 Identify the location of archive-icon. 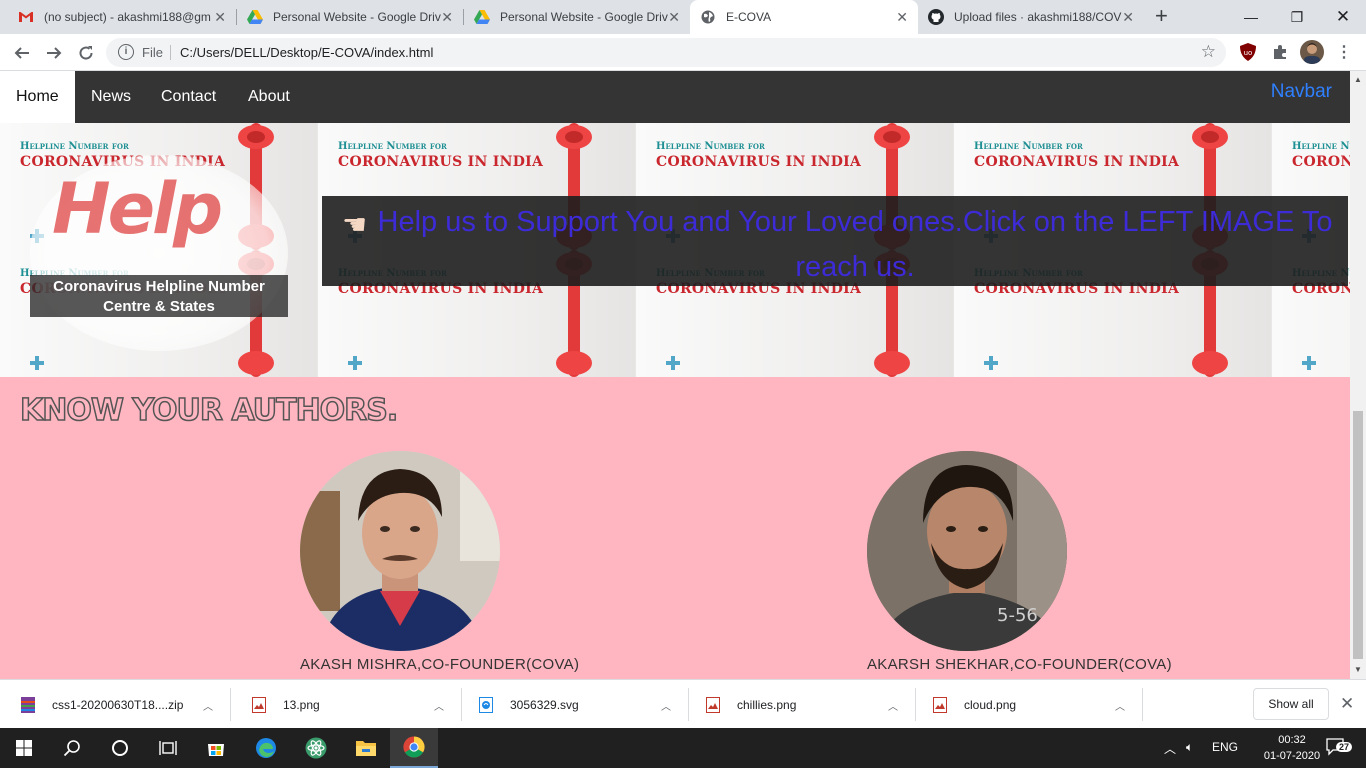
(28, 704).